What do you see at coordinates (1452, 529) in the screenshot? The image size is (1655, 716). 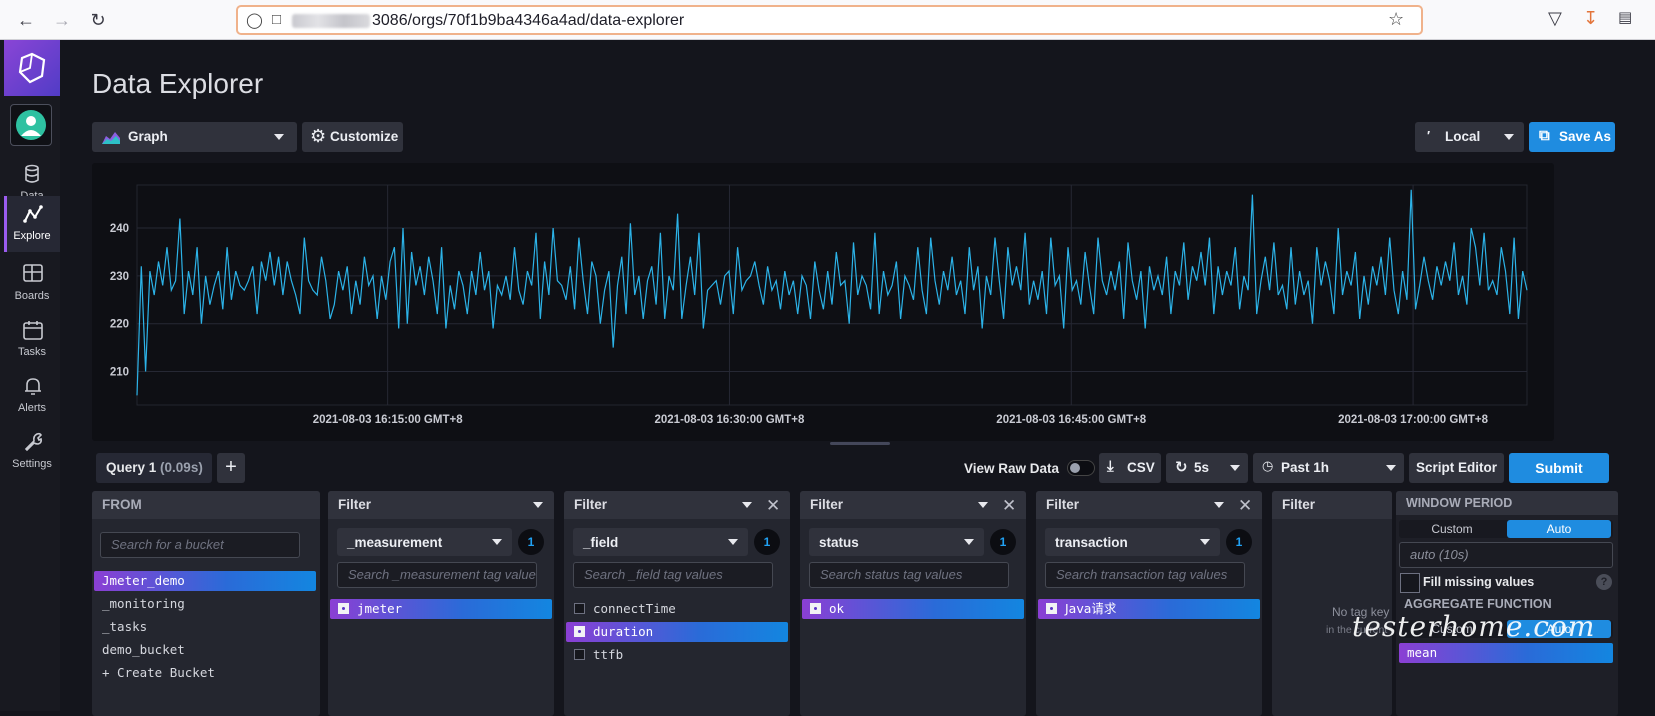 I see `window-custom-option: Custom` at bounding box center [1452, 529].